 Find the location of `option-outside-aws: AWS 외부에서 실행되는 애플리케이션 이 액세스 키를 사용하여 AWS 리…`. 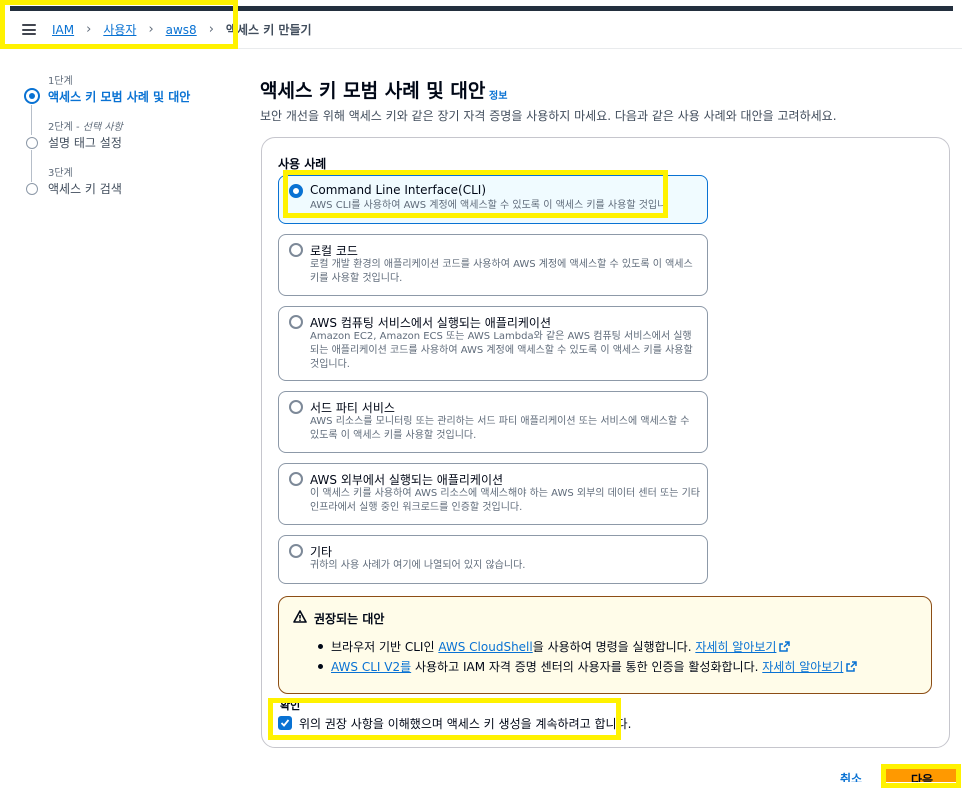

option-outside-aws: AWS 외부에서 실행되는 애플리케이션 이 액세스 키를 사용하여 AWS 리… is located at coordinates (493, 494).